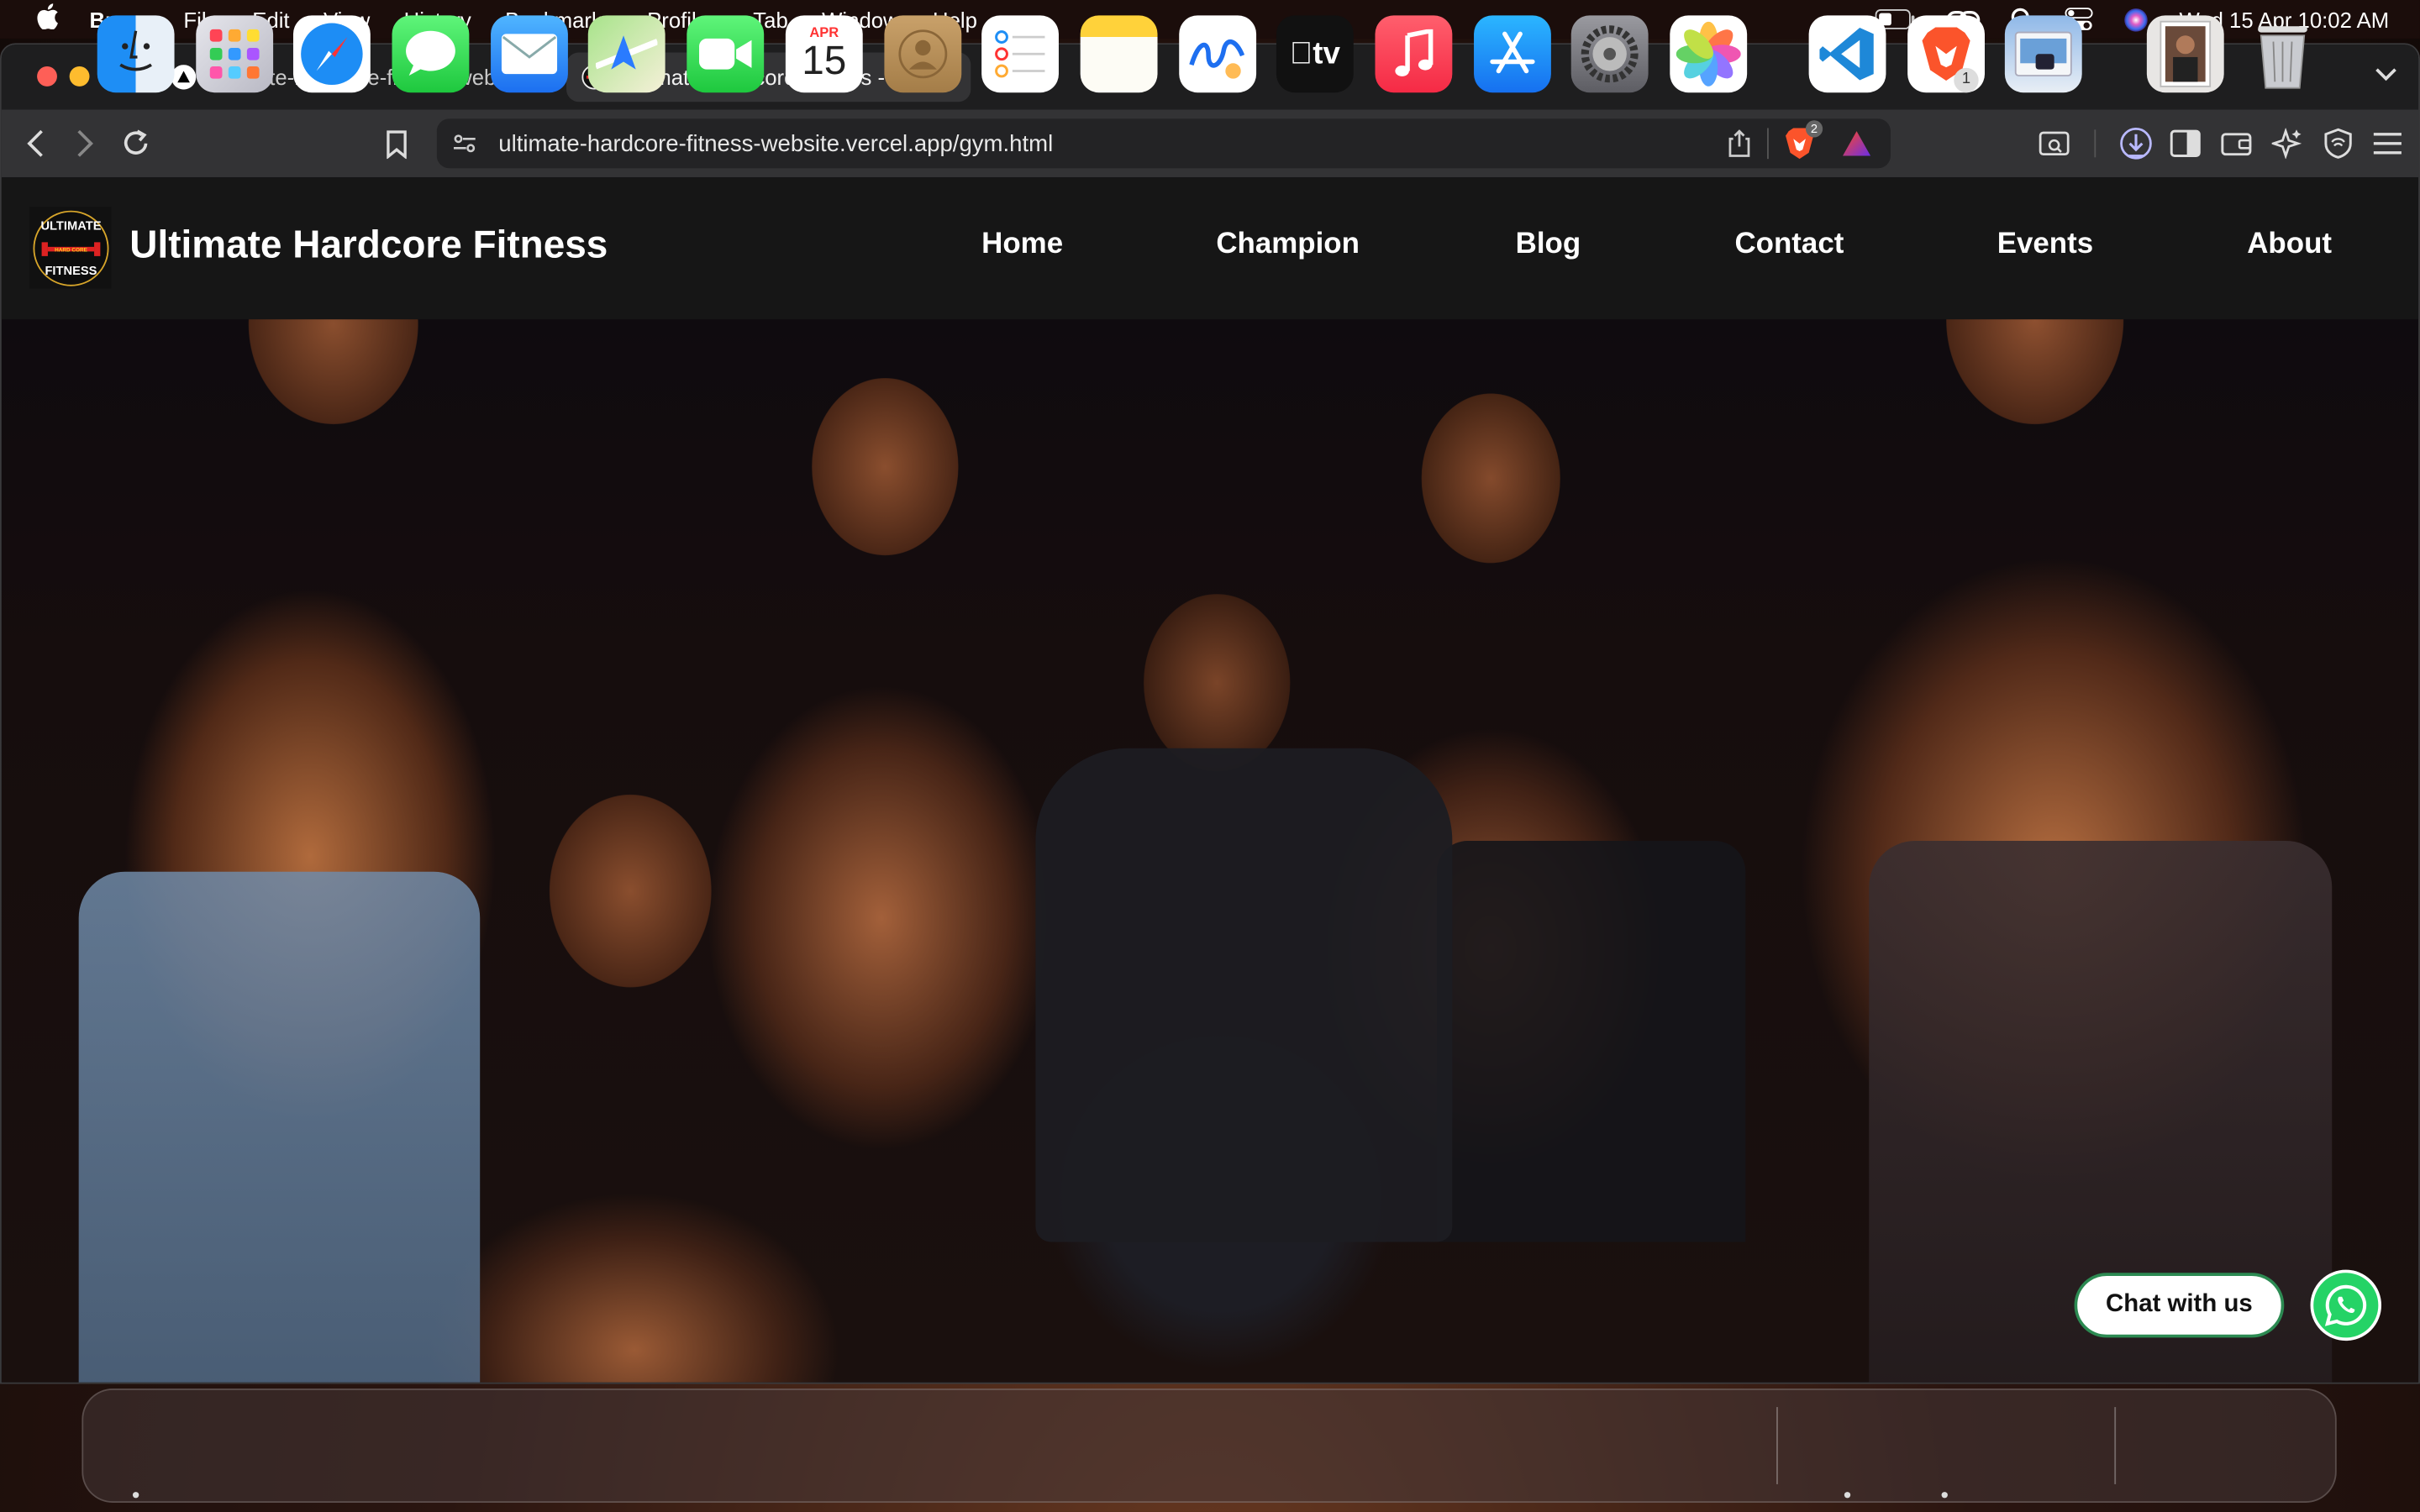 The width and height of the screenshot is (2420, 1512). I want to click on wallet-icon, so click(2236, 143).